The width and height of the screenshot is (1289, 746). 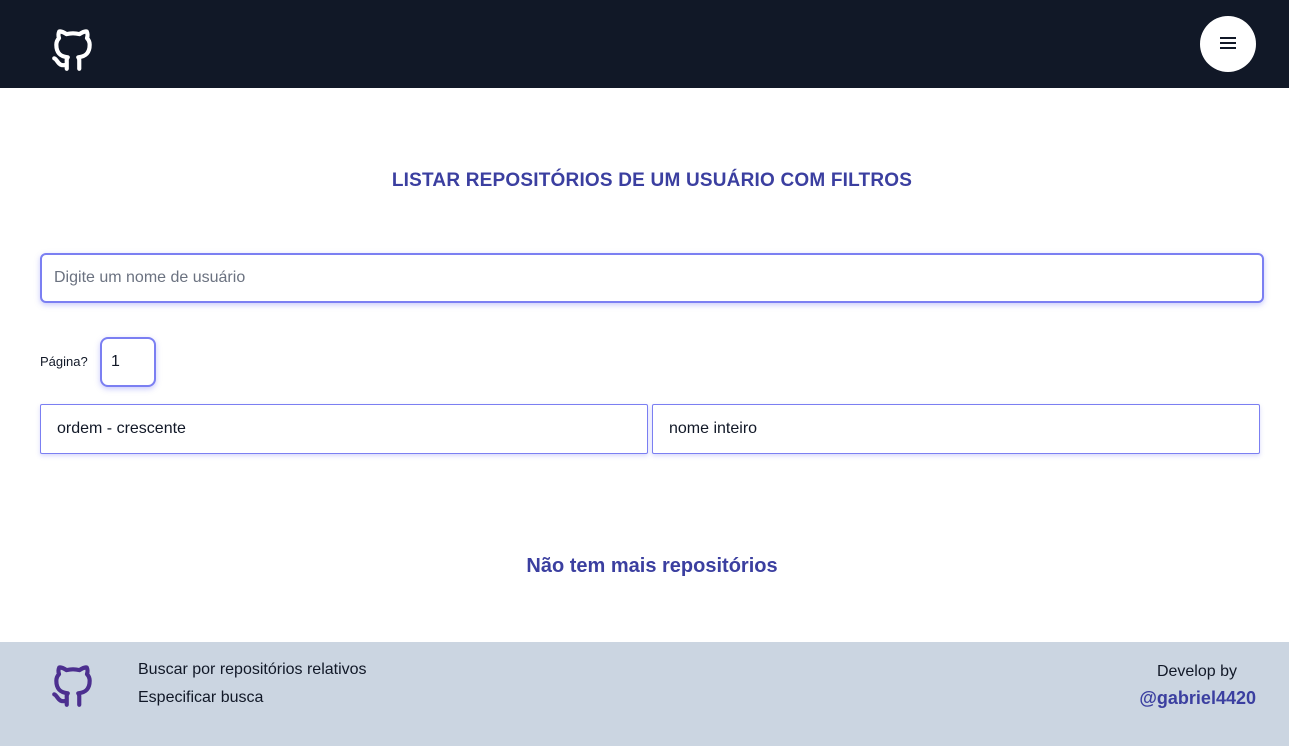 I want to click on name-filter-select-value: nome inteiro, so click(x=713, y=428).